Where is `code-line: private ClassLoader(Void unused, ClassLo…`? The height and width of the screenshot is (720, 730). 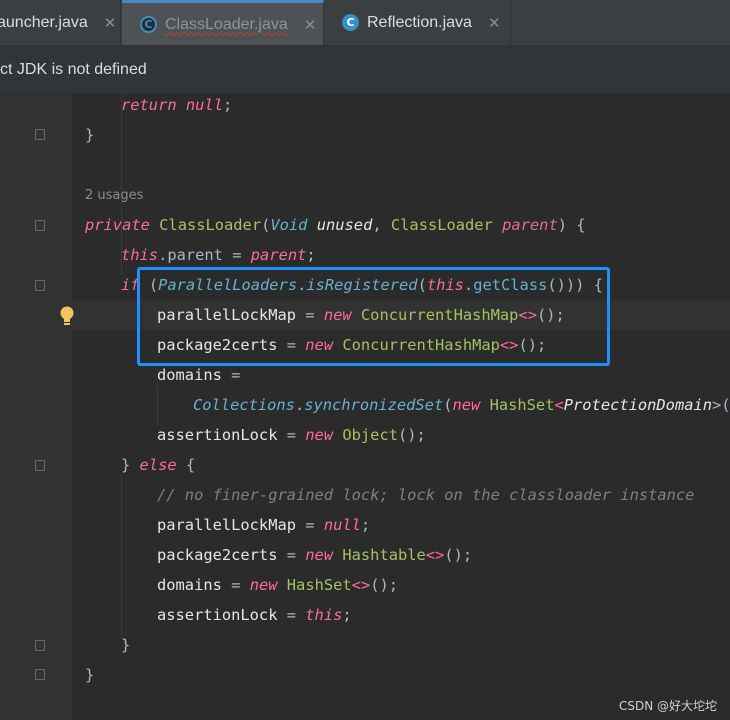
code-line: private ClassLoader(Void unused, ClassLo… is located at coordinates (335, 225).